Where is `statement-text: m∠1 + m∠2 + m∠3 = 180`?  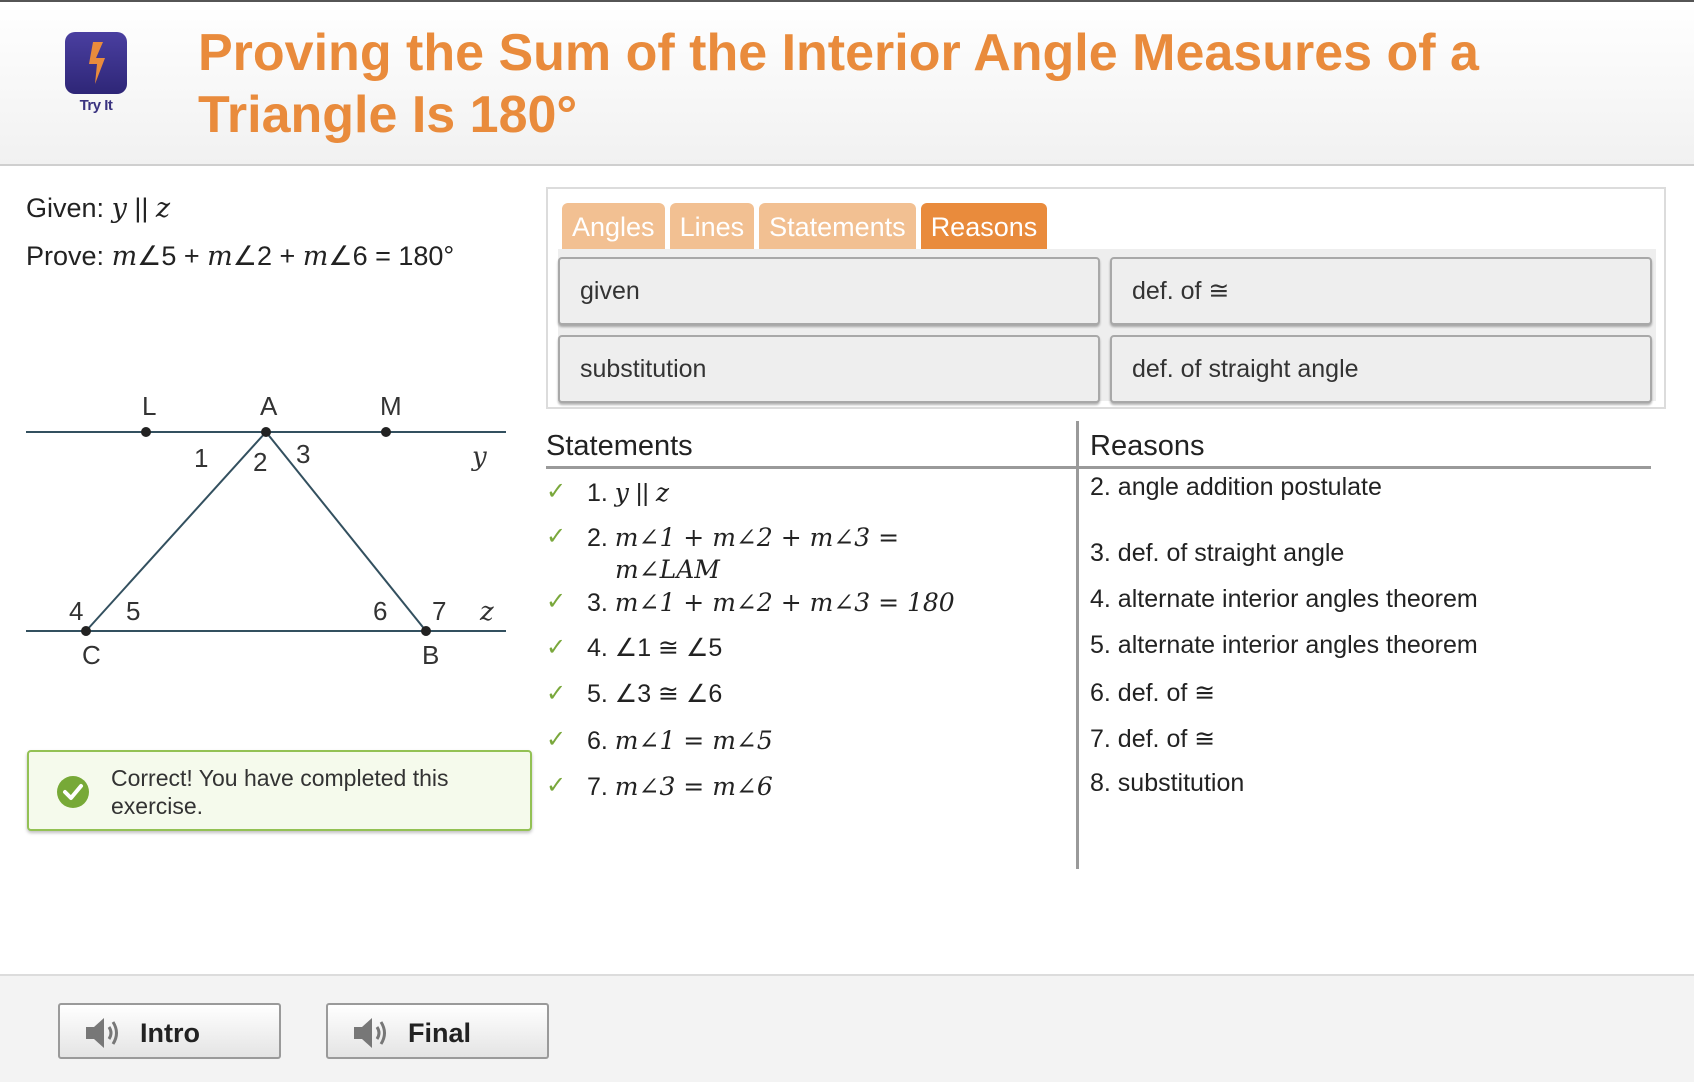 statement-text: m∠1 + m∠2 + m∠3 = 180 is located at coordinates (784, 602).